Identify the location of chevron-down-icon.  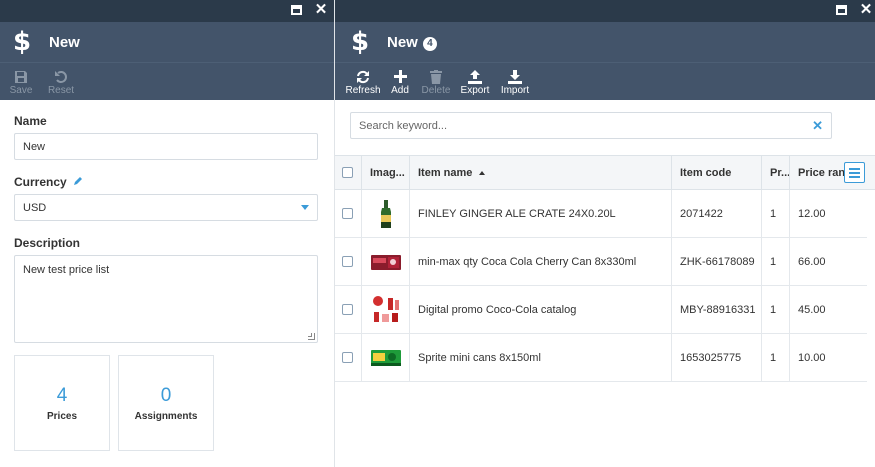
(305, 207).